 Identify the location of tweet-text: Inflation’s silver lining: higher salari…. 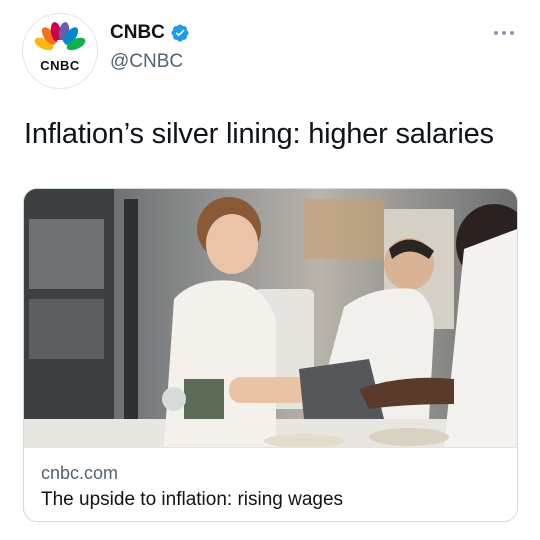
(259, 134).